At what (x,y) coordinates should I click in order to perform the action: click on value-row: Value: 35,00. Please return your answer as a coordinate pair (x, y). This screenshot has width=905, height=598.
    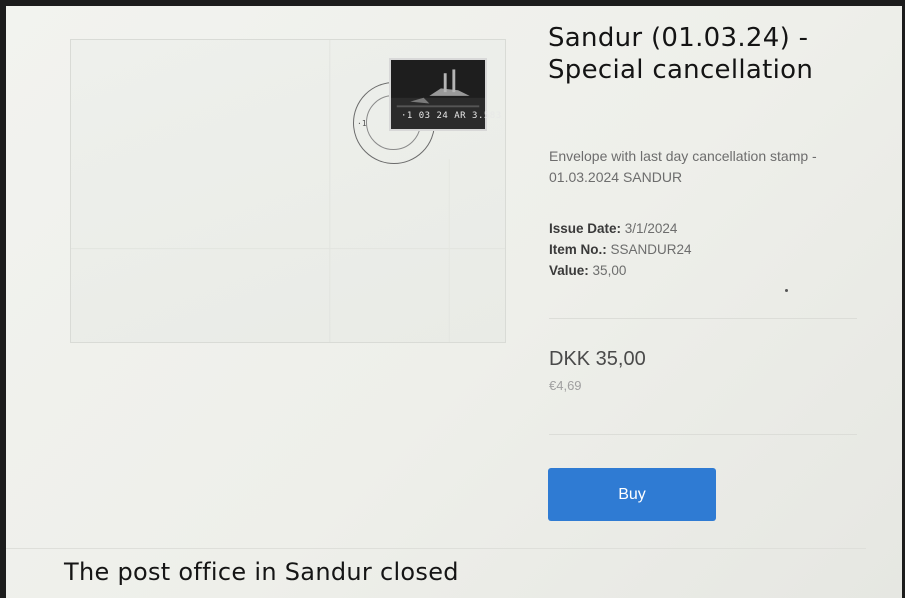
    Looking at the image, I should click on (620, 270).